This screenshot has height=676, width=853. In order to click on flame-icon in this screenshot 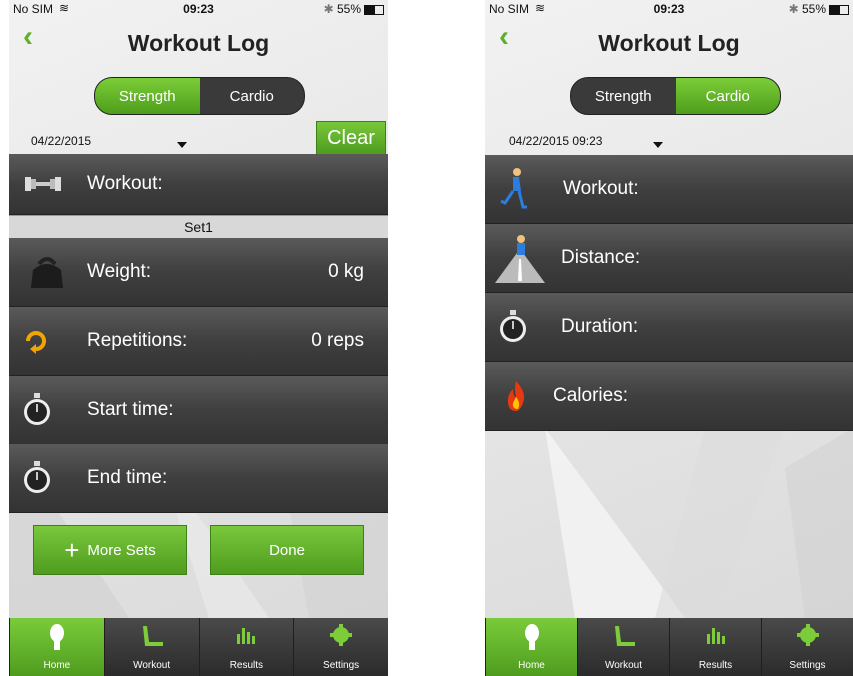, I will do `click(516, 396)`.